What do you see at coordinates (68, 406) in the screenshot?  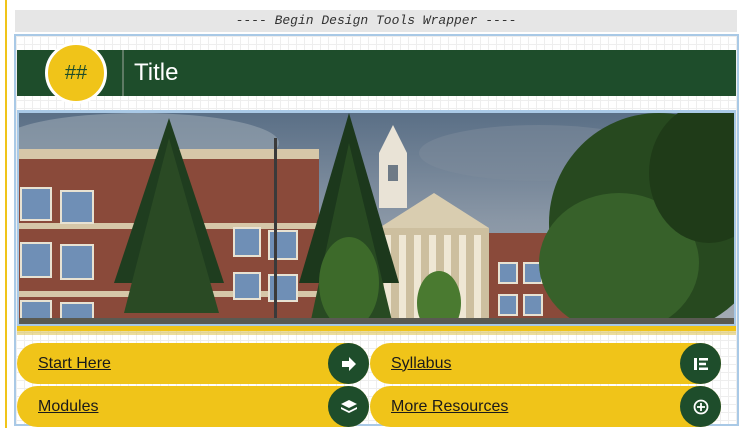 I see `modules-label: Modules` at bounding box center [68, 406].